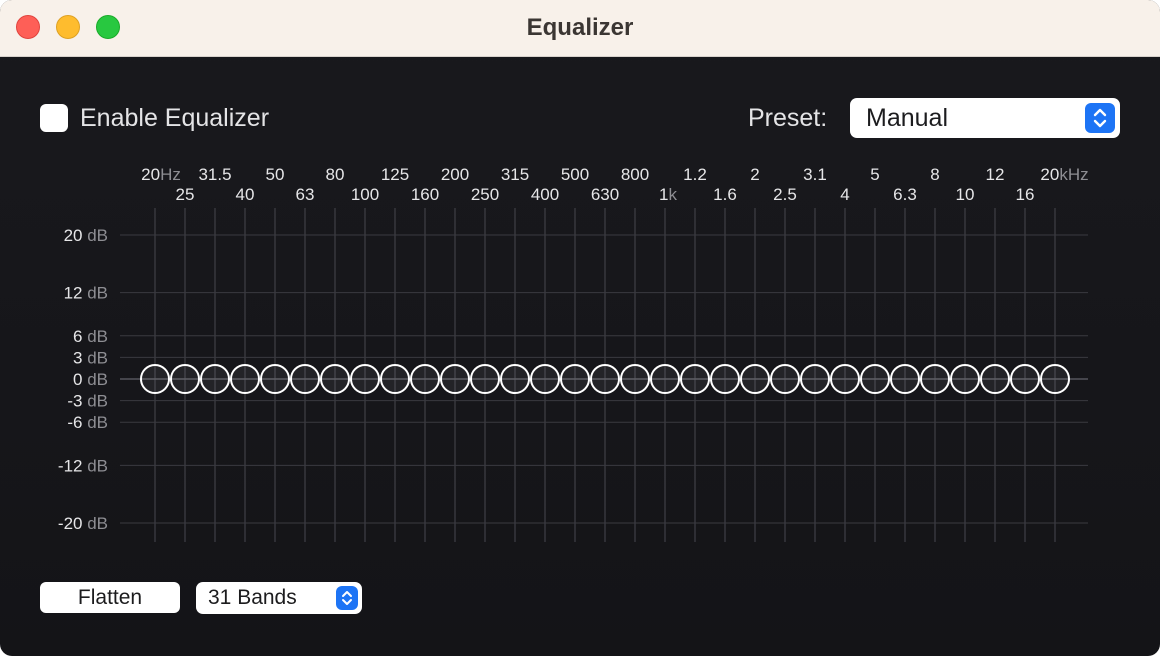 This screenshot has width=1160, height=656. I want to click on frequency-label: 4, so click(844, 194).